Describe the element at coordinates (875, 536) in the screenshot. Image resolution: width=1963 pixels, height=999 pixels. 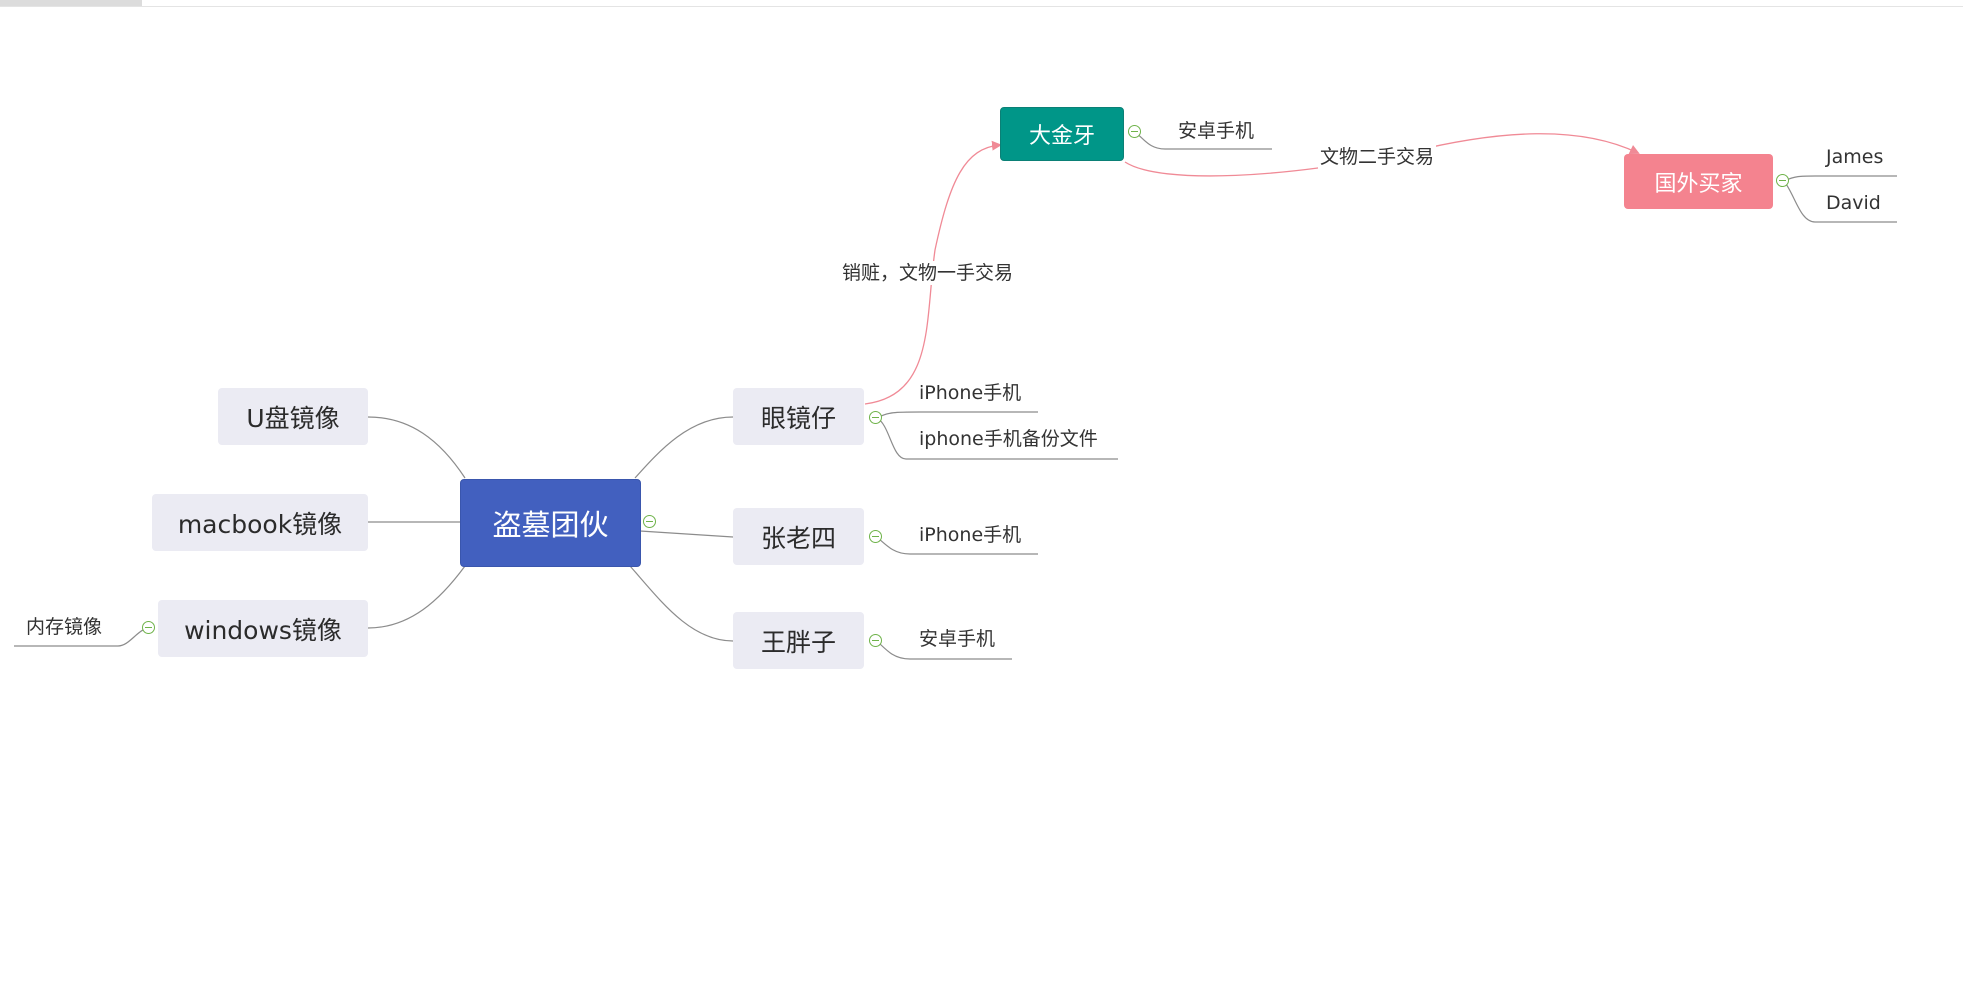
I see `collapse-button-zhanglaosi` at that location.